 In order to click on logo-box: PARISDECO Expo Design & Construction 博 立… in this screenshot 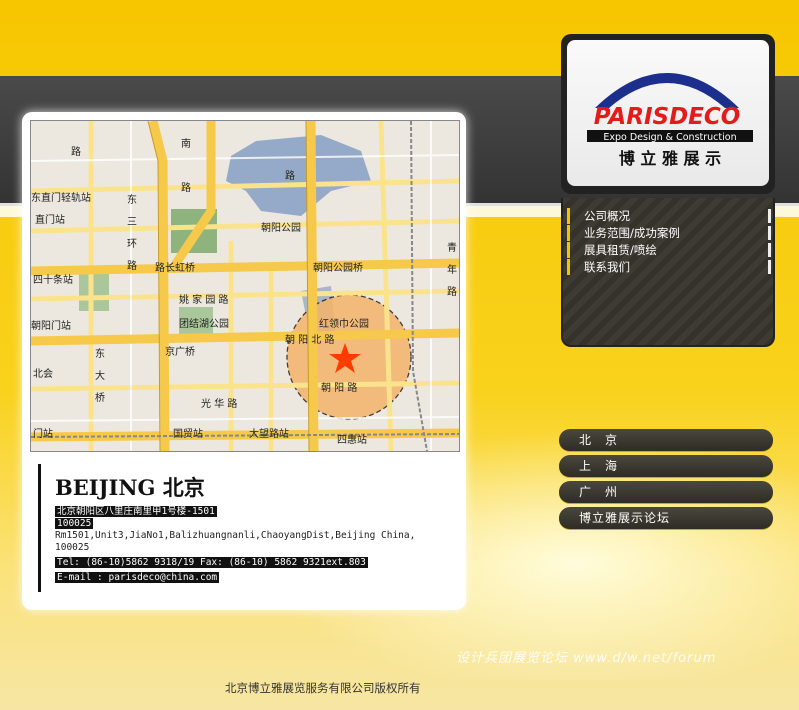, I will do `click(668, 114)`.